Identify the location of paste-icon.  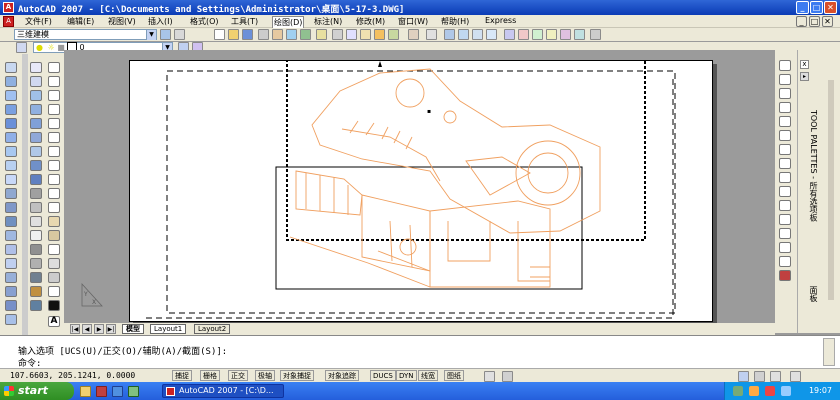
(365, 34).